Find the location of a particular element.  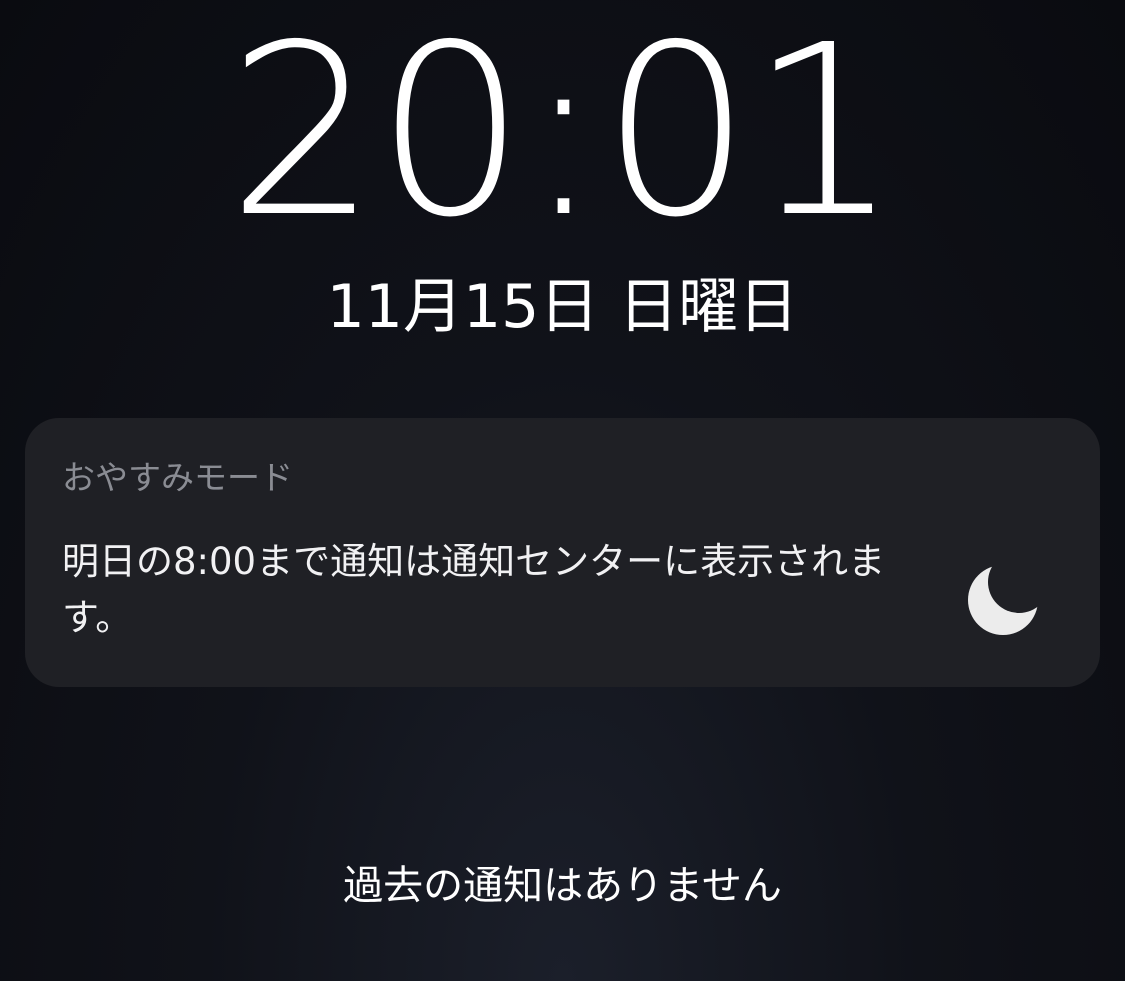

no-past-notifications-text: 過去の通知はありません is located at coordinates (562, 886).